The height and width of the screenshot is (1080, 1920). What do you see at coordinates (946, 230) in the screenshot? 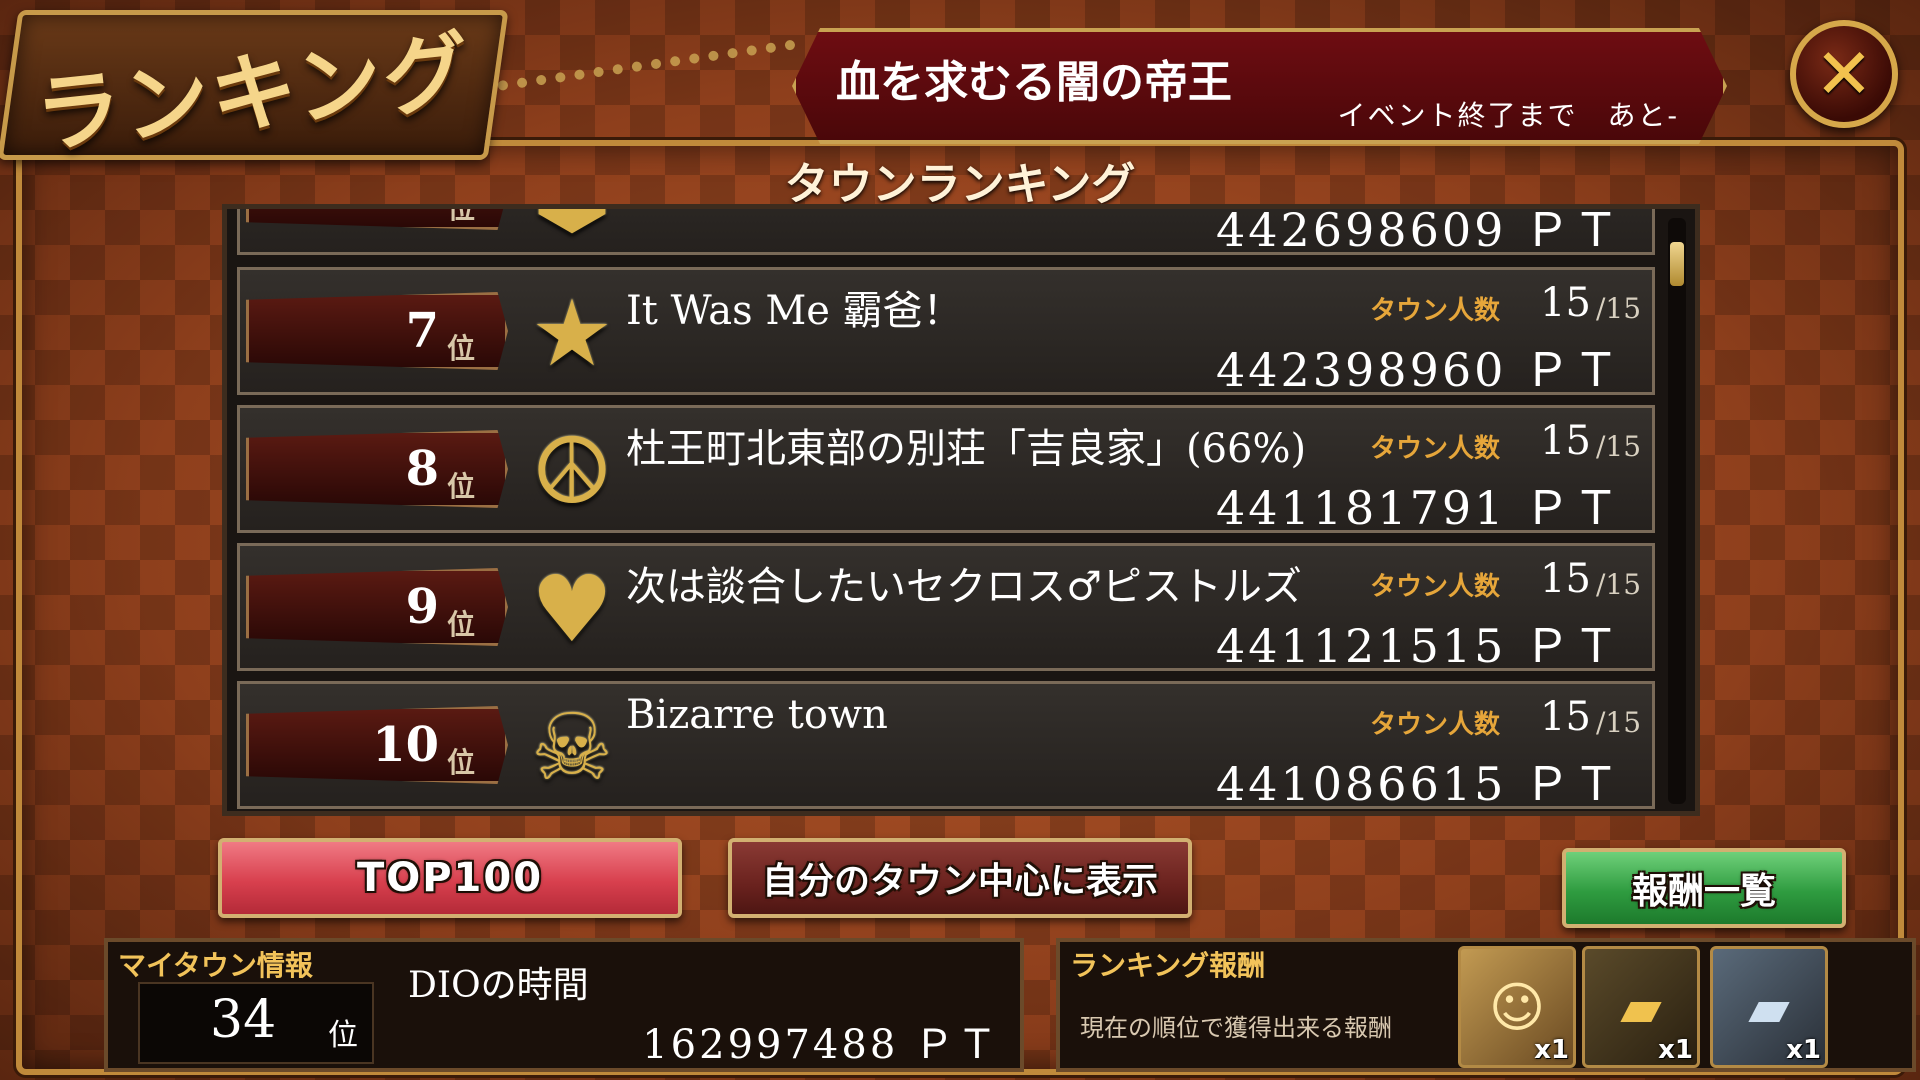
I see `ranking-row: 位 ⬢ 442698609 ＰＴ` at bounding box center [946, 230].